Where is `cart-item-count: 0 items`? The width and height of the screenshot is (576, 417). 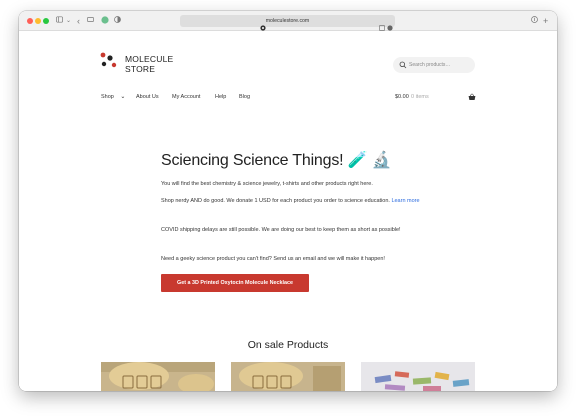
cart-item-count: 0 items is located at coordinates (420, 97).